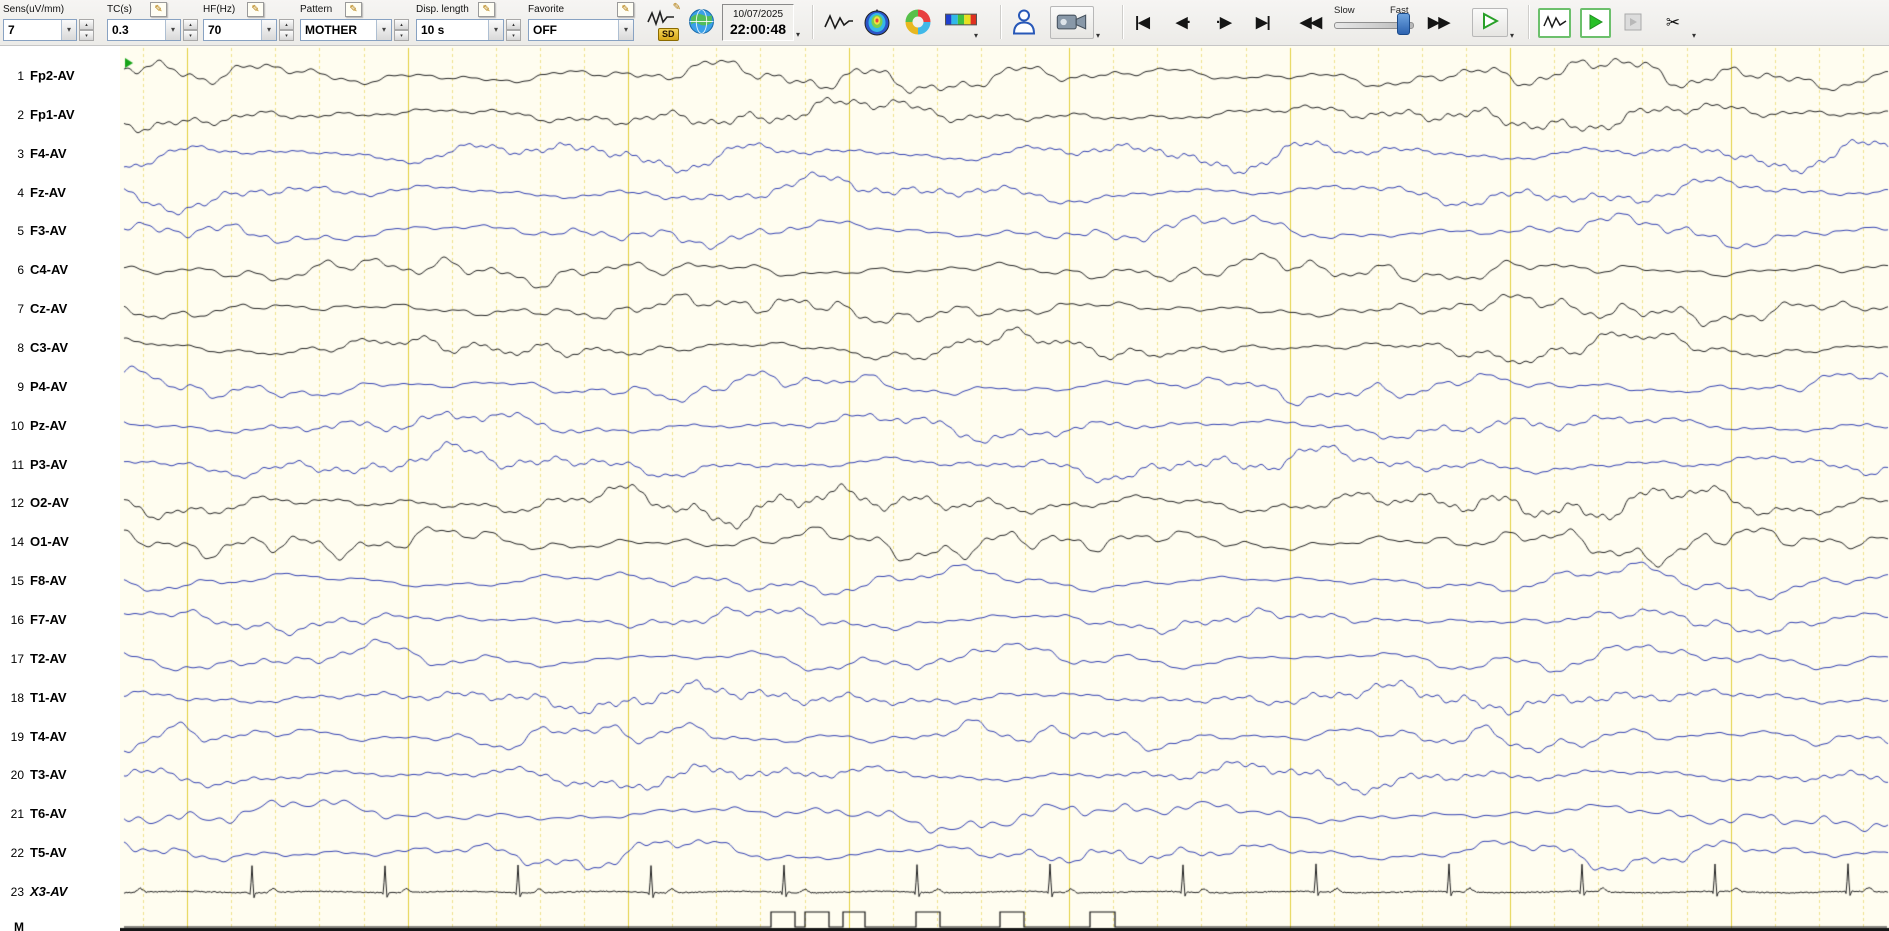 This screenshot has height=931, width=1889. What do you see at coordinates (1311, 22) in the screenshot?
I see `rewind-button: ◀◀` at bounding box center [1311, 22].